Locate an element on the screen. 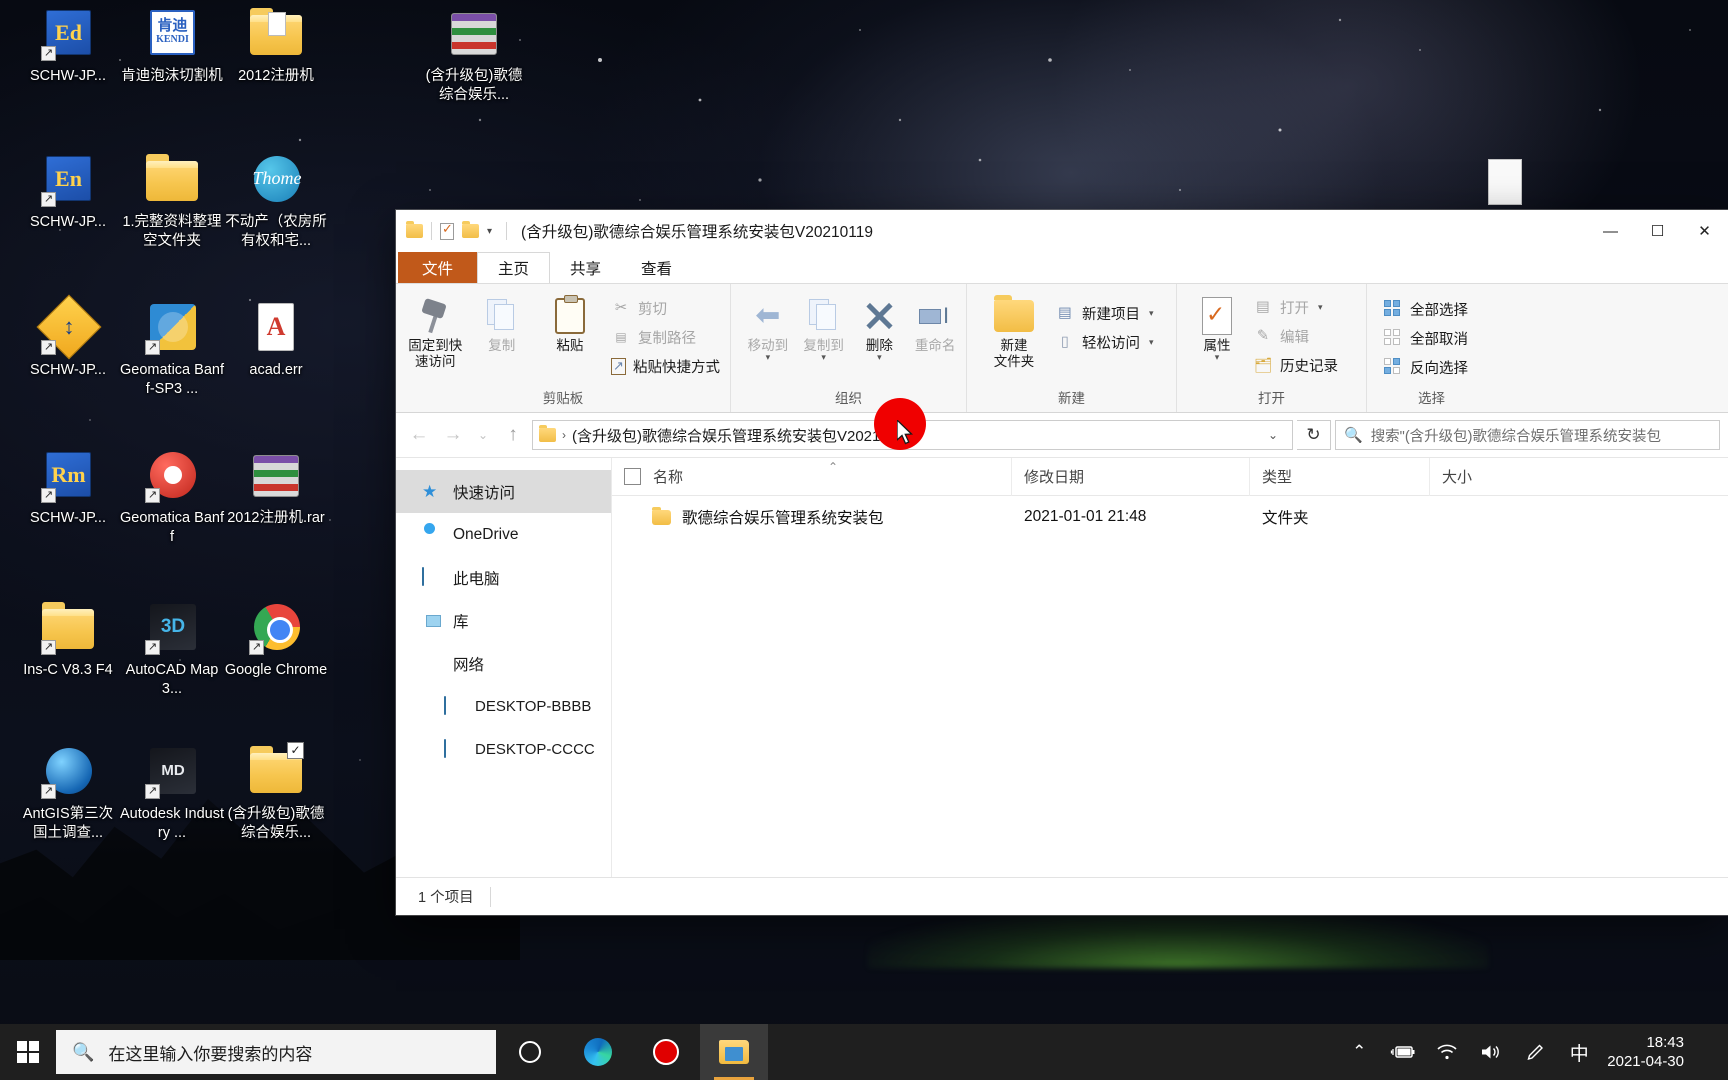 This screenshot has width=1728, height=1080. search-box: 🔍 搜索"(含升级包)歌德综合娱乐管理系统安装包 is located at coordinates (1527, 435).